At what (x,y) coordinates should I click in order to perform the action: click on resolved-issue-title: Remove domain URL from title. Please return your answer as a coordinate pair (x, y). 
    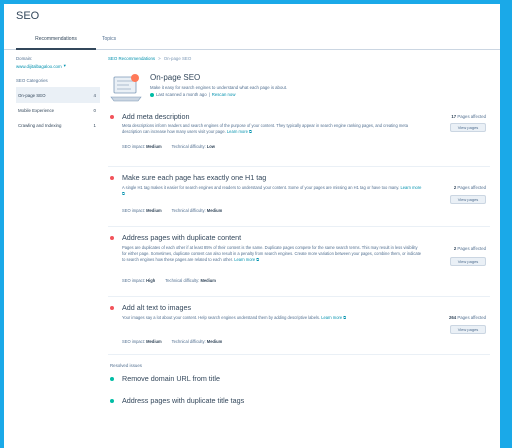
    Looking at the image, I should click on (171, 378).